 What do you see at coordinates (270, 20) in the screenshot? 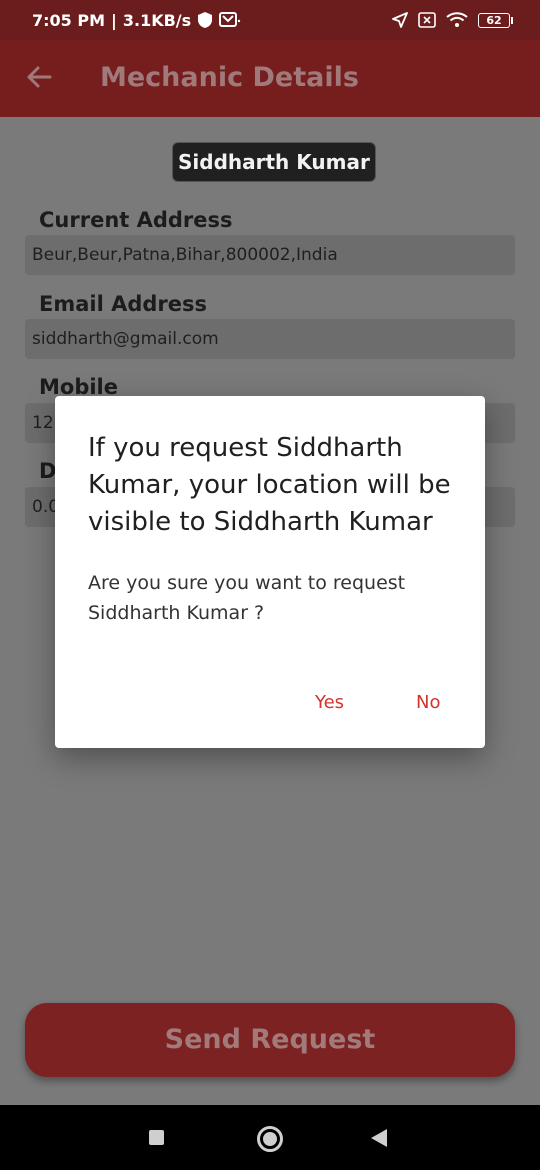
I see `status-bar: 7:05 PM | 3.1KB/s 62` at bounding box center [270, 20].